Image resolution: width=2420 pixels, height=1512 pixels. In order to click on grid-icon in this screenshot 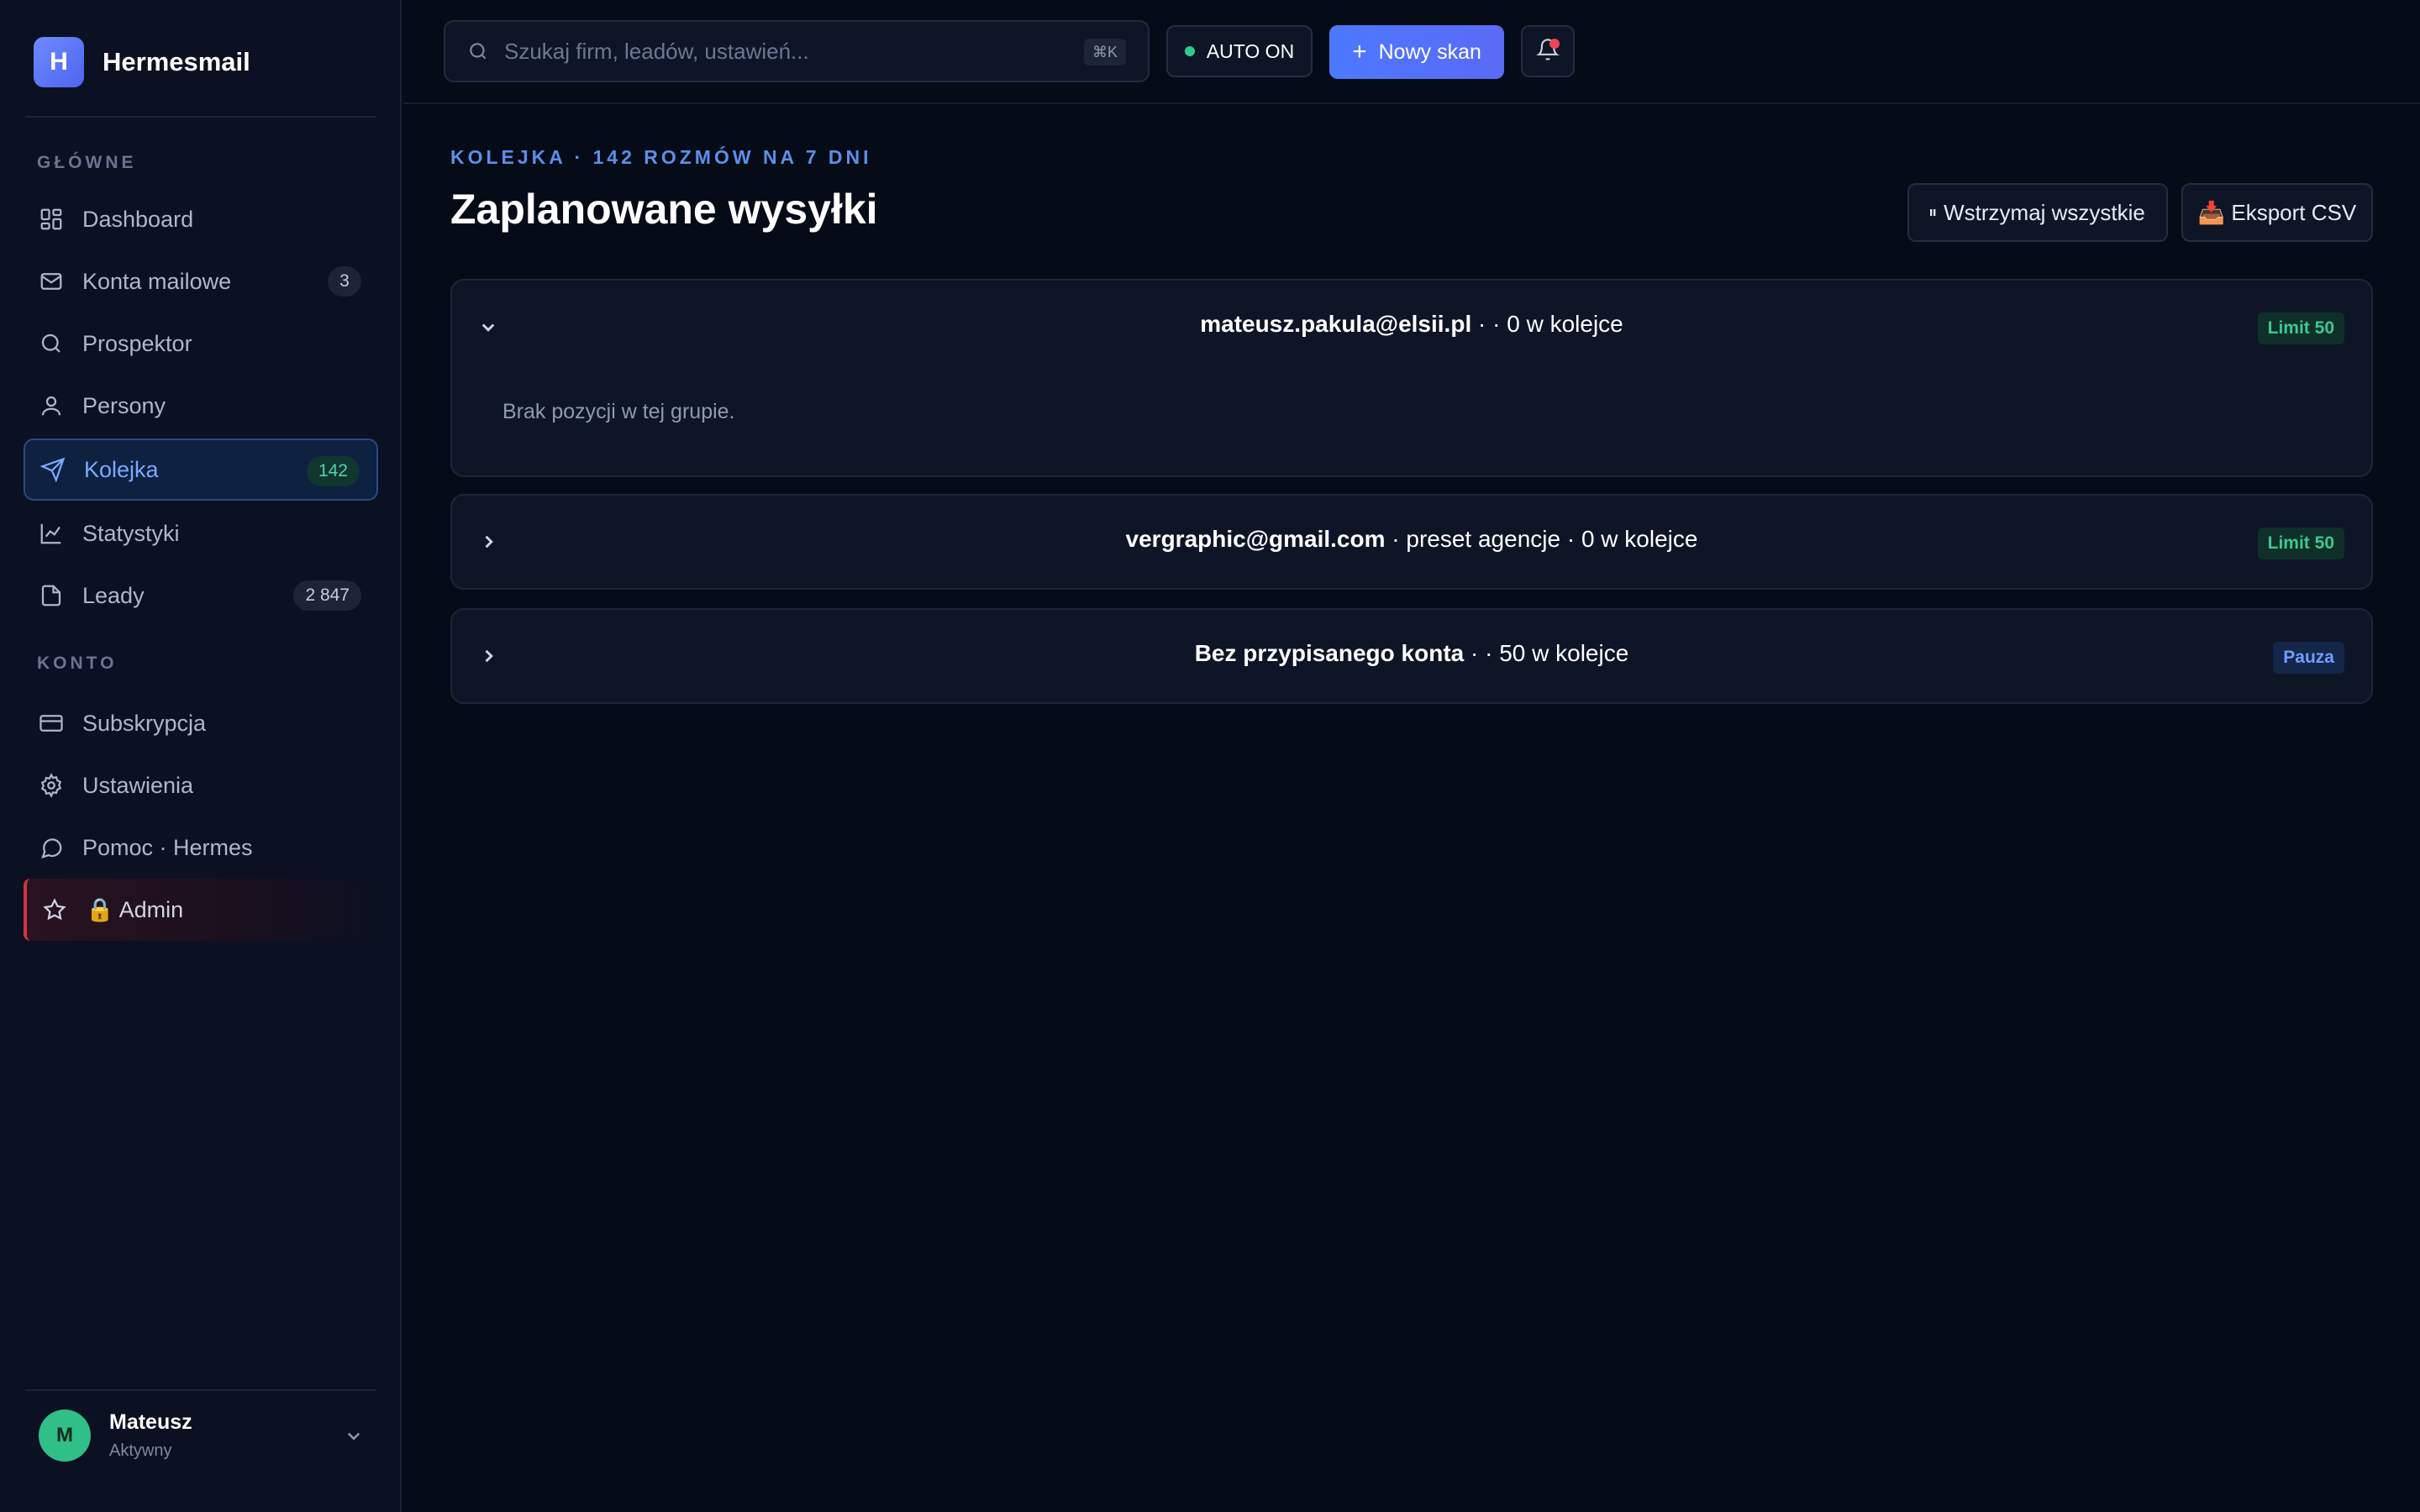, I will do `click(52, 219)`.